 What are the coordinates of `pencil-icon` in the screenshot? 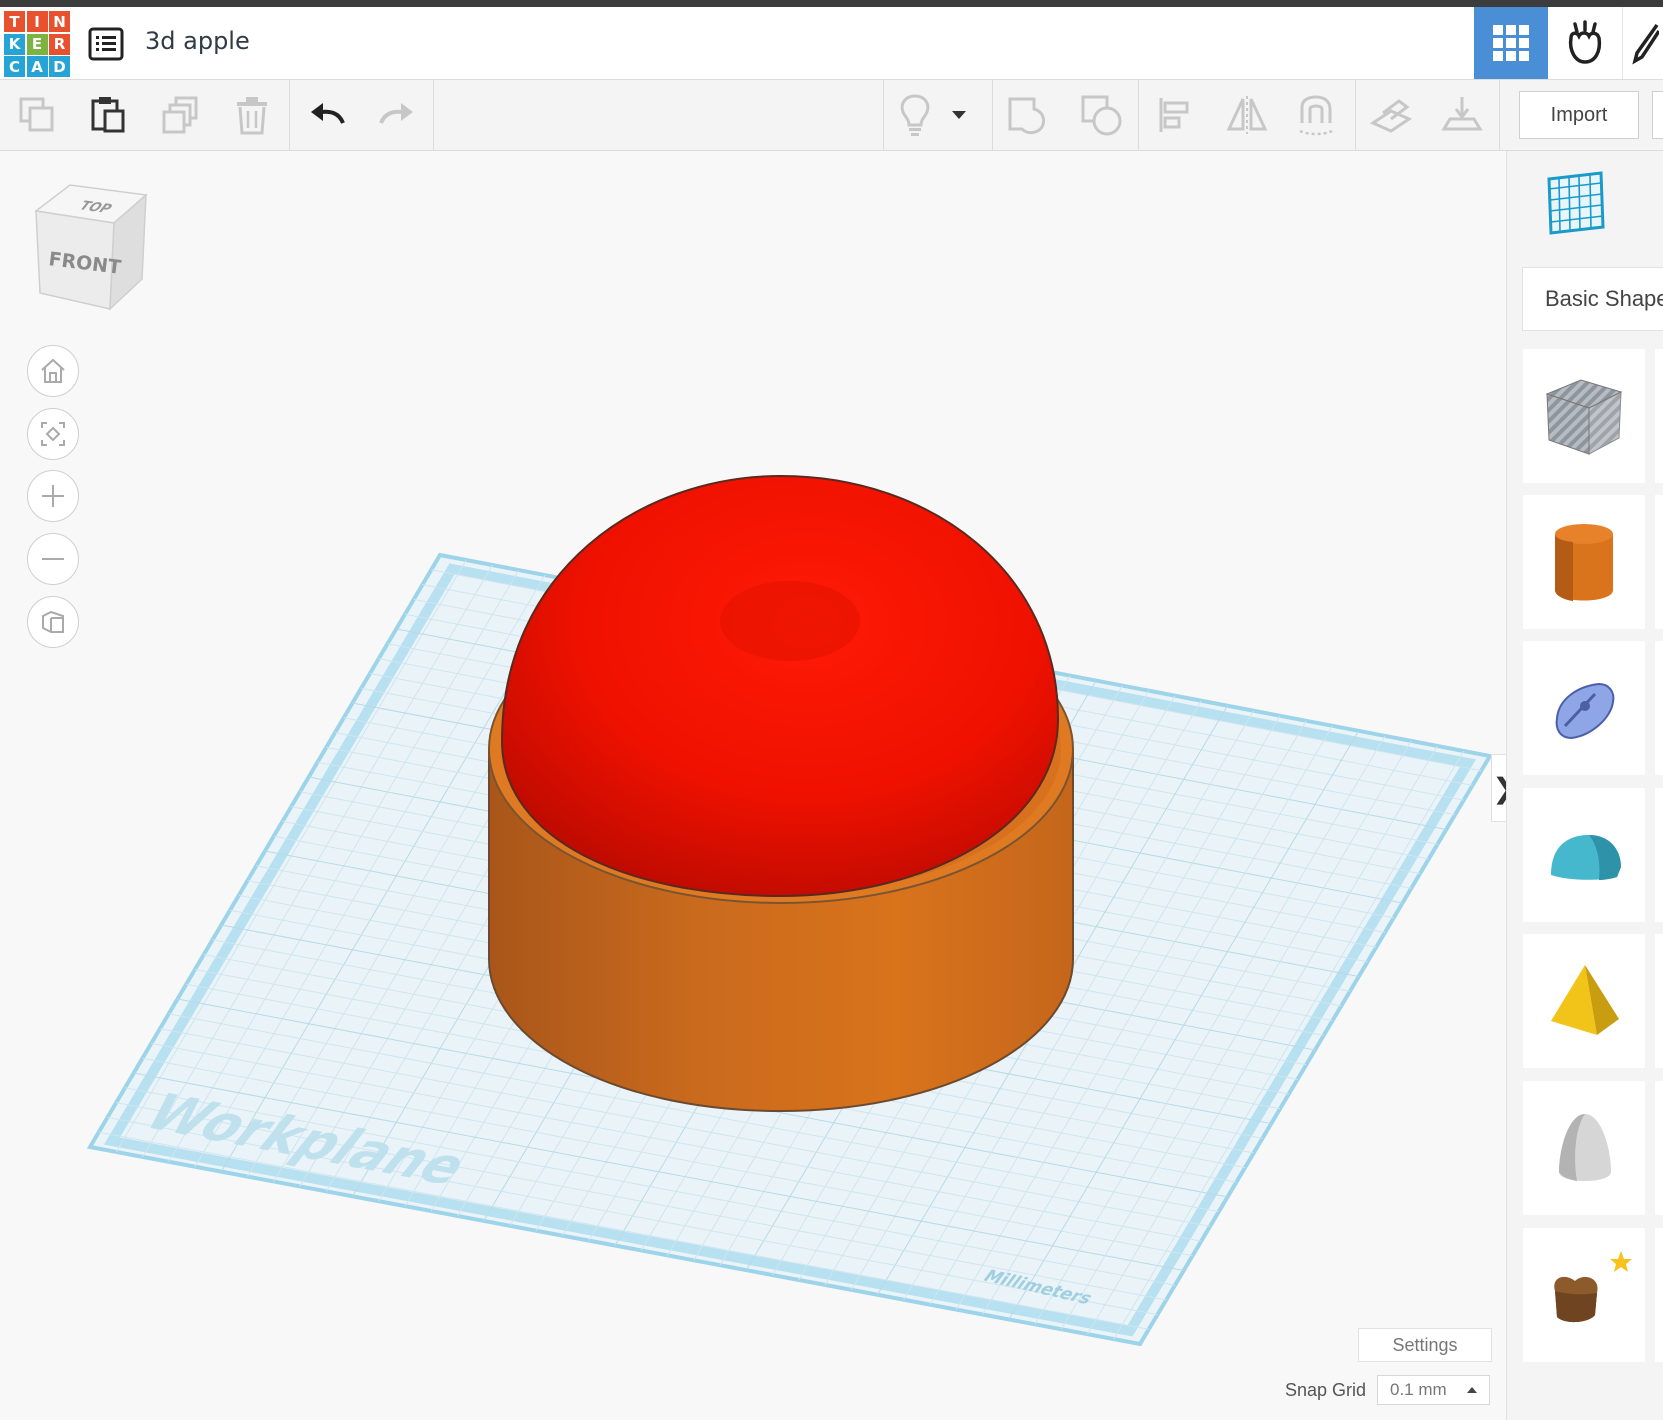 It's located at (1645, 44).